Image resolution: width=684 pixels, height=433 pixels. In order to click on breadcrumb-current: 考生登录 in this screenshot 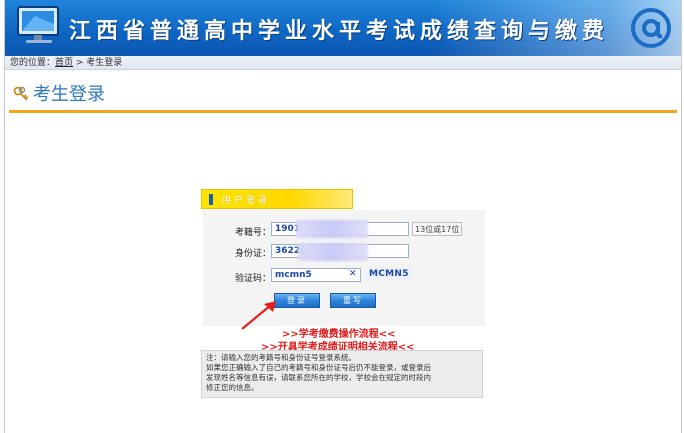, I will do `click(104, 63)`.